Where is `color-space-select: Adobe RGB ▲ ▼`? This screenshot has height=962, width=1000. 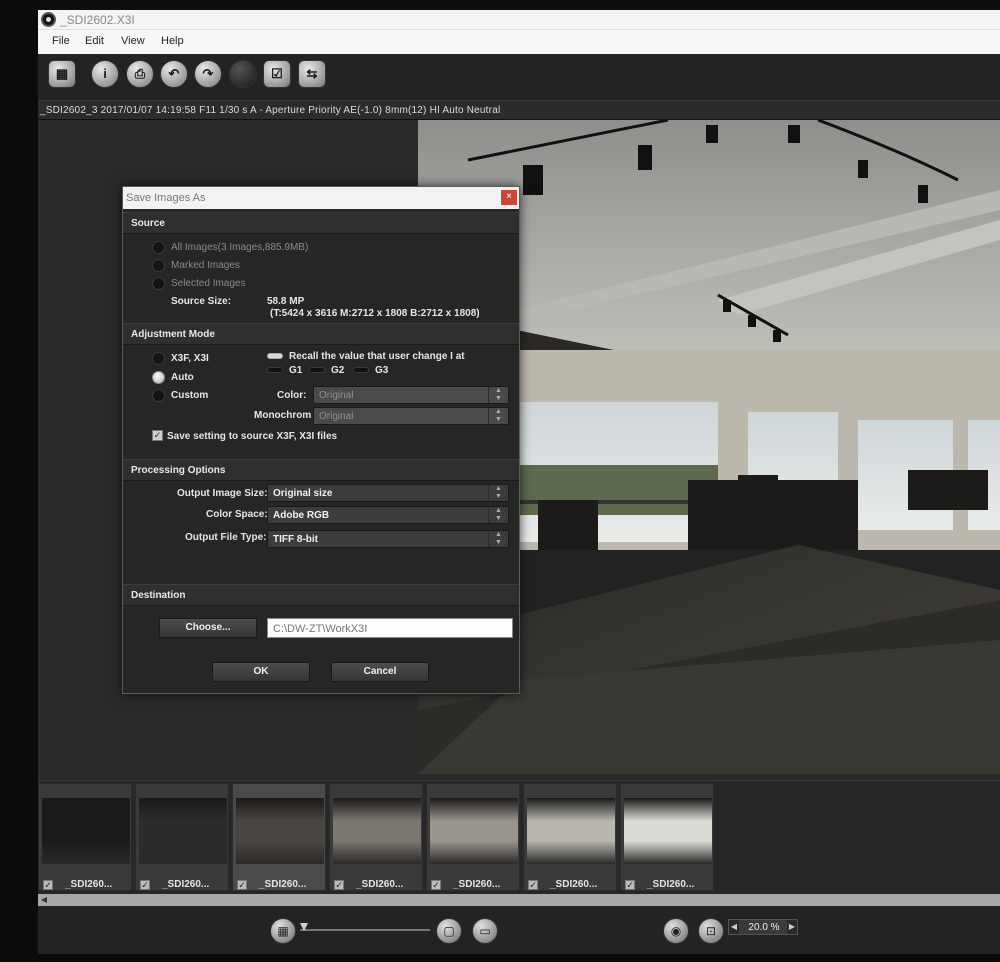
color-space-select: Adobe RGB ▲ ▼ is located at coordinates (388, 515).